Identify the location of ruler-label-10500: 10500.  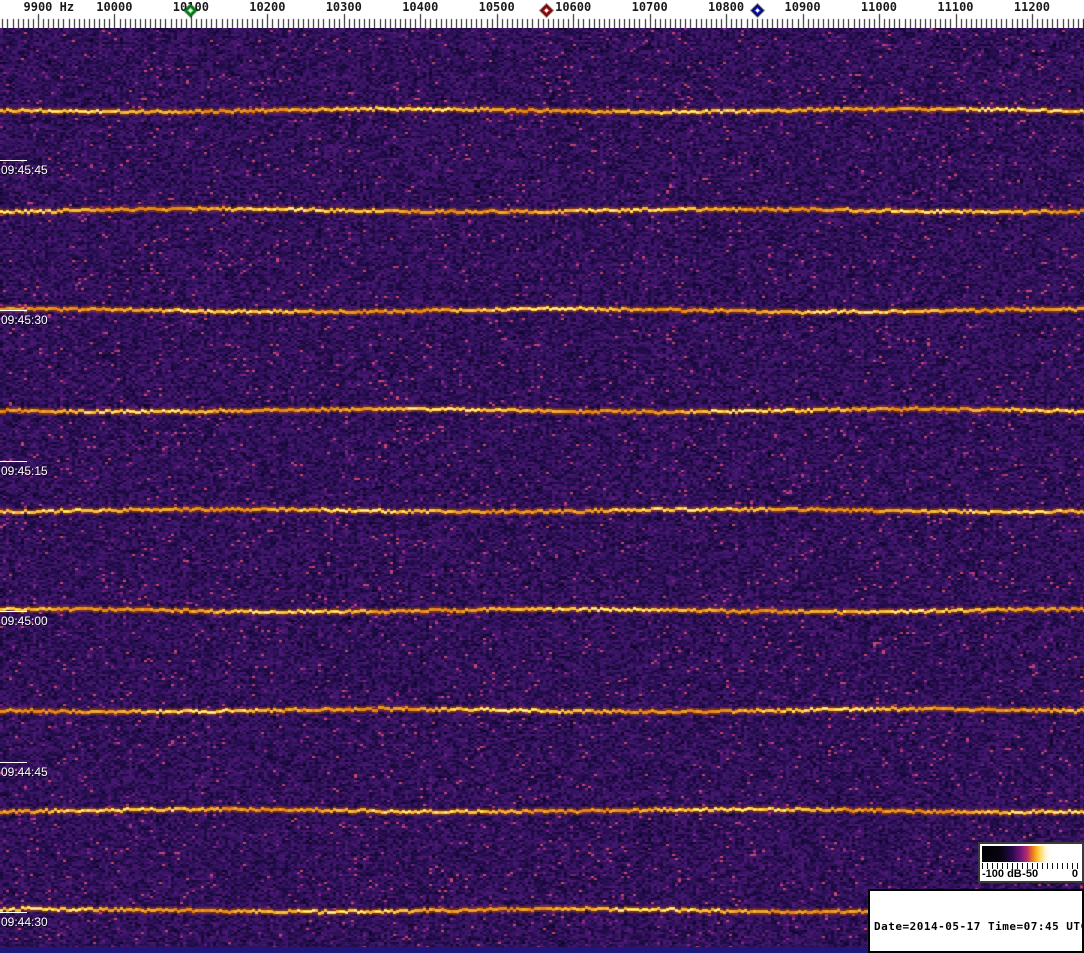
(496, 7).